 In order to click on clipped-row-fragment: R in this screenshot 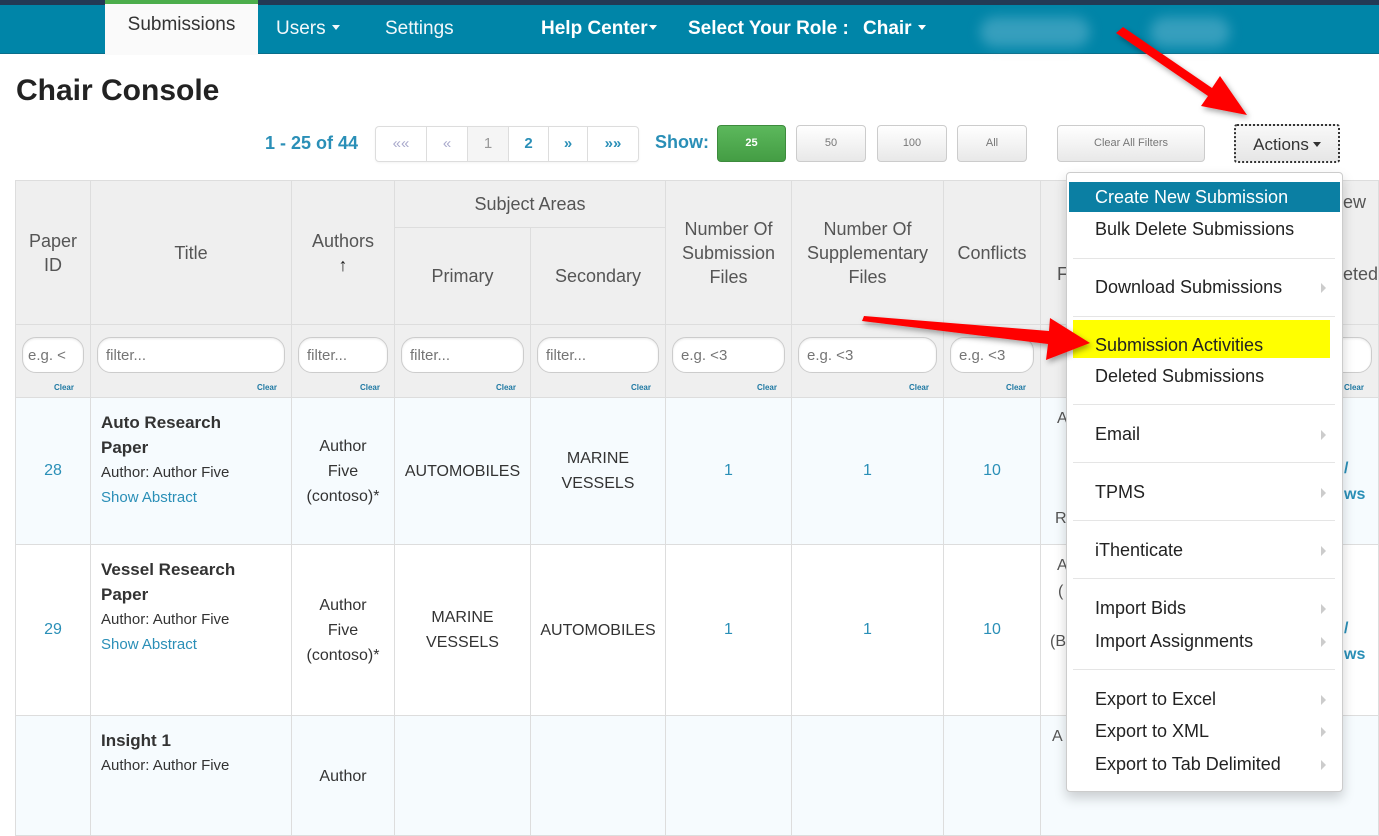, I will do `click(1061, 518)`.